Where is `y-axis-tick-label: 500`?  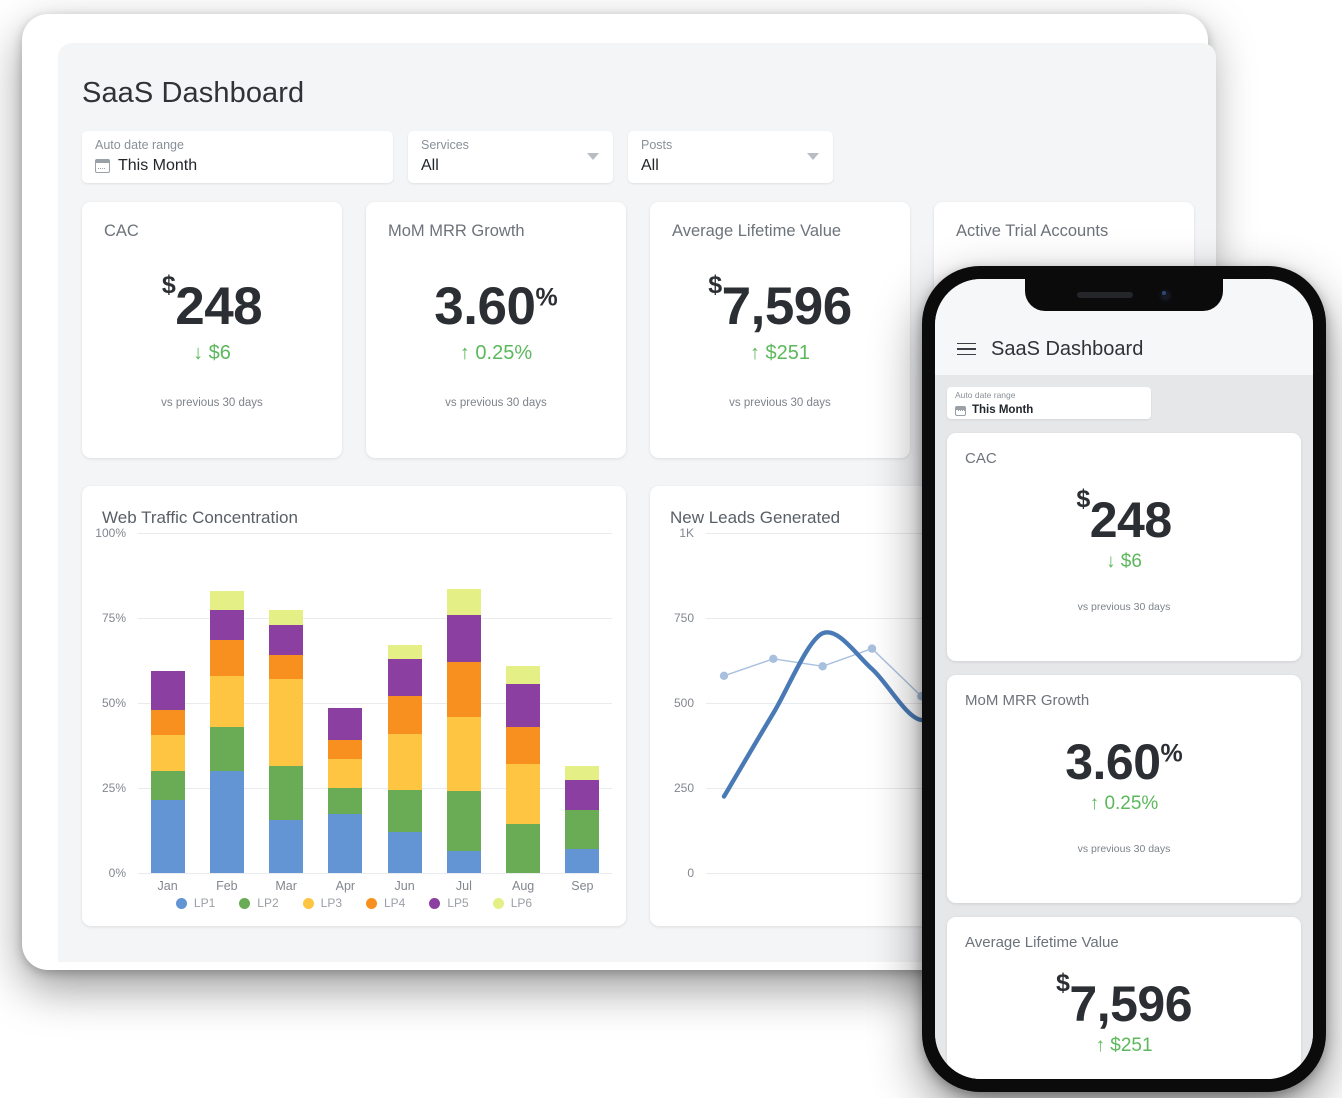
y-axis-tick-label: 500 is located at coordinates (683, 703).